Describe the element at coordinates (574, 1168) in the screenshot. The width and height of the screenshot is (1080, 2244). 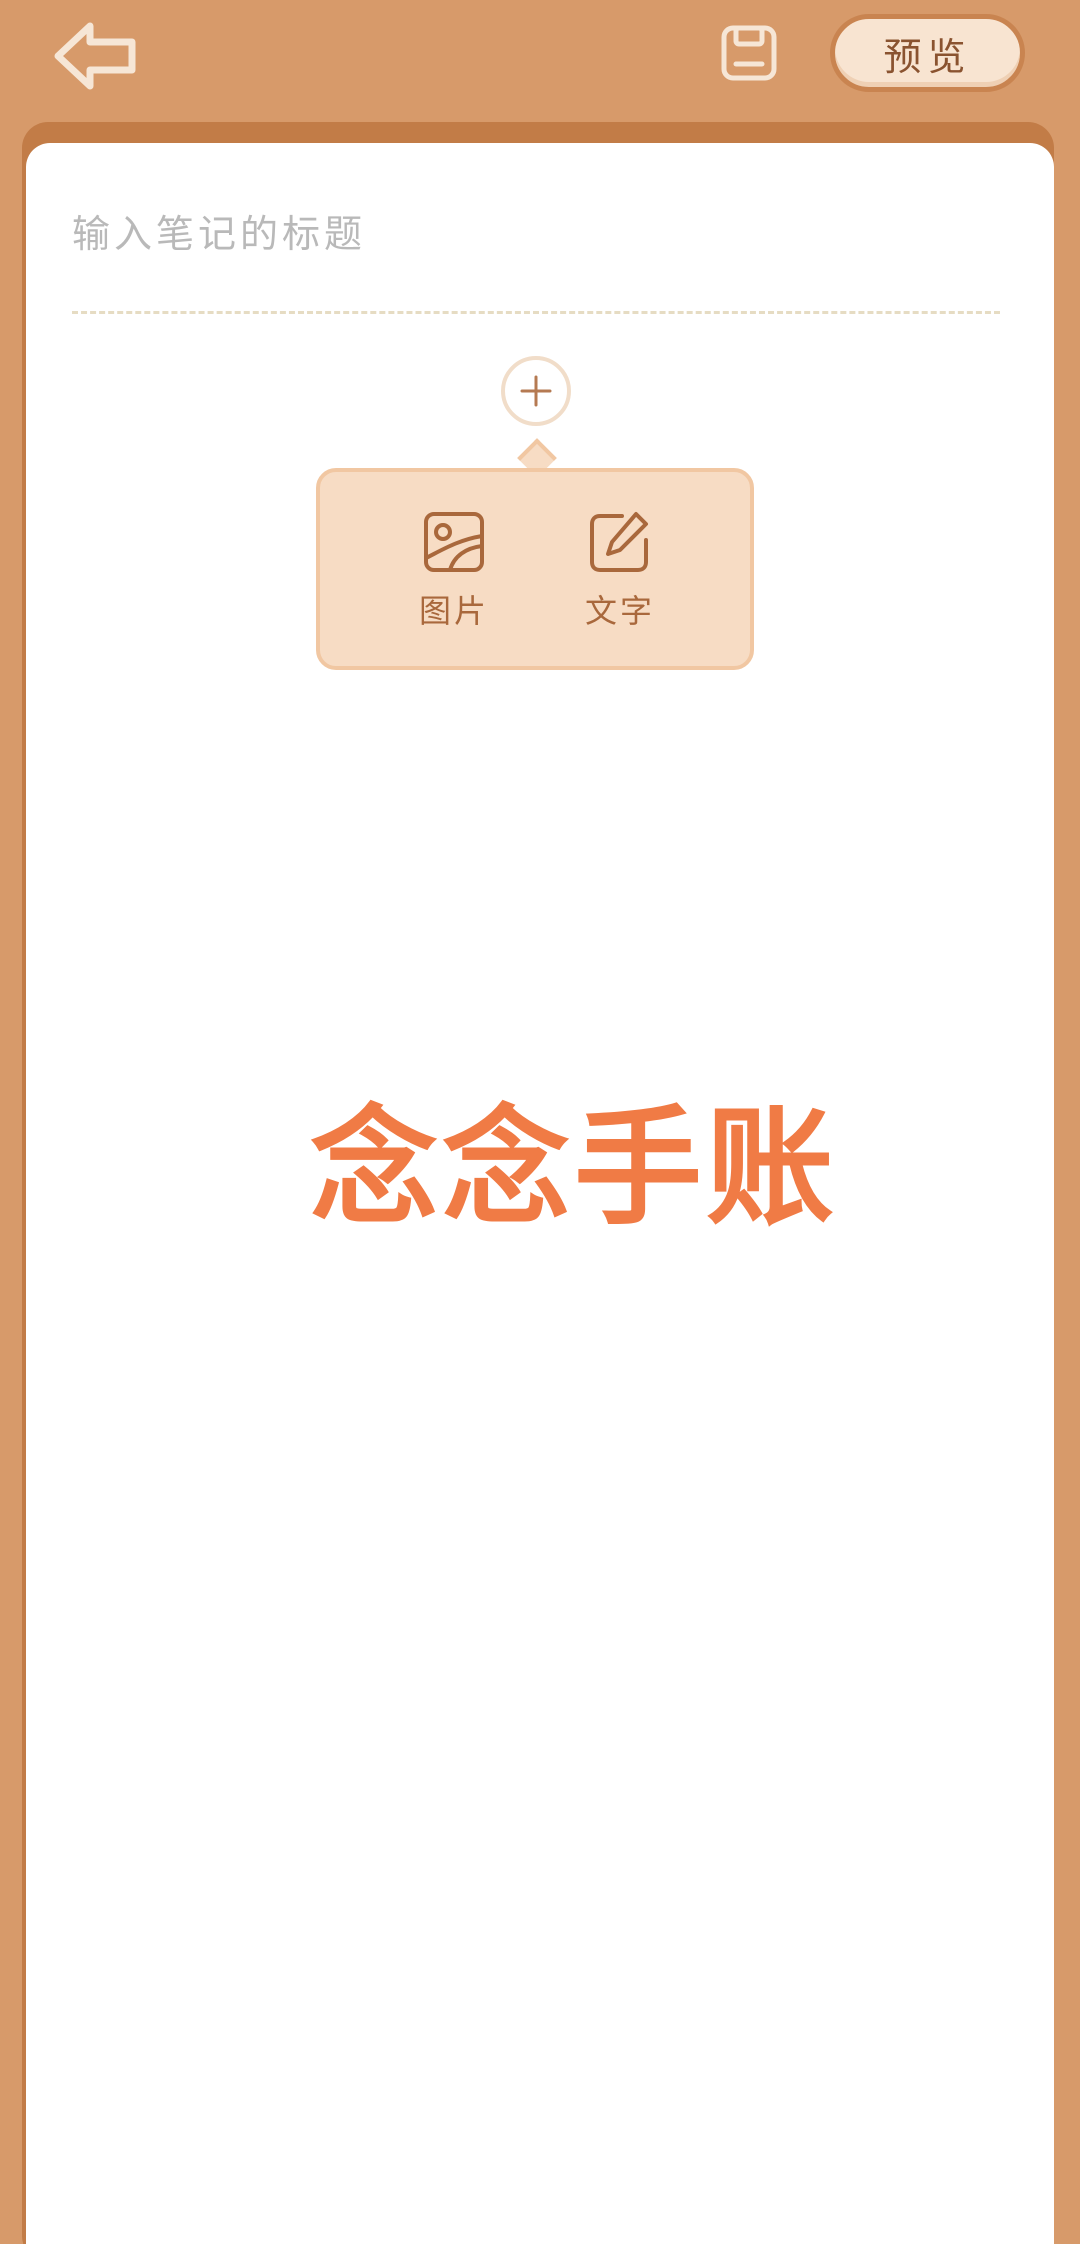
I see `app-watermark: 念念手账` at that location.